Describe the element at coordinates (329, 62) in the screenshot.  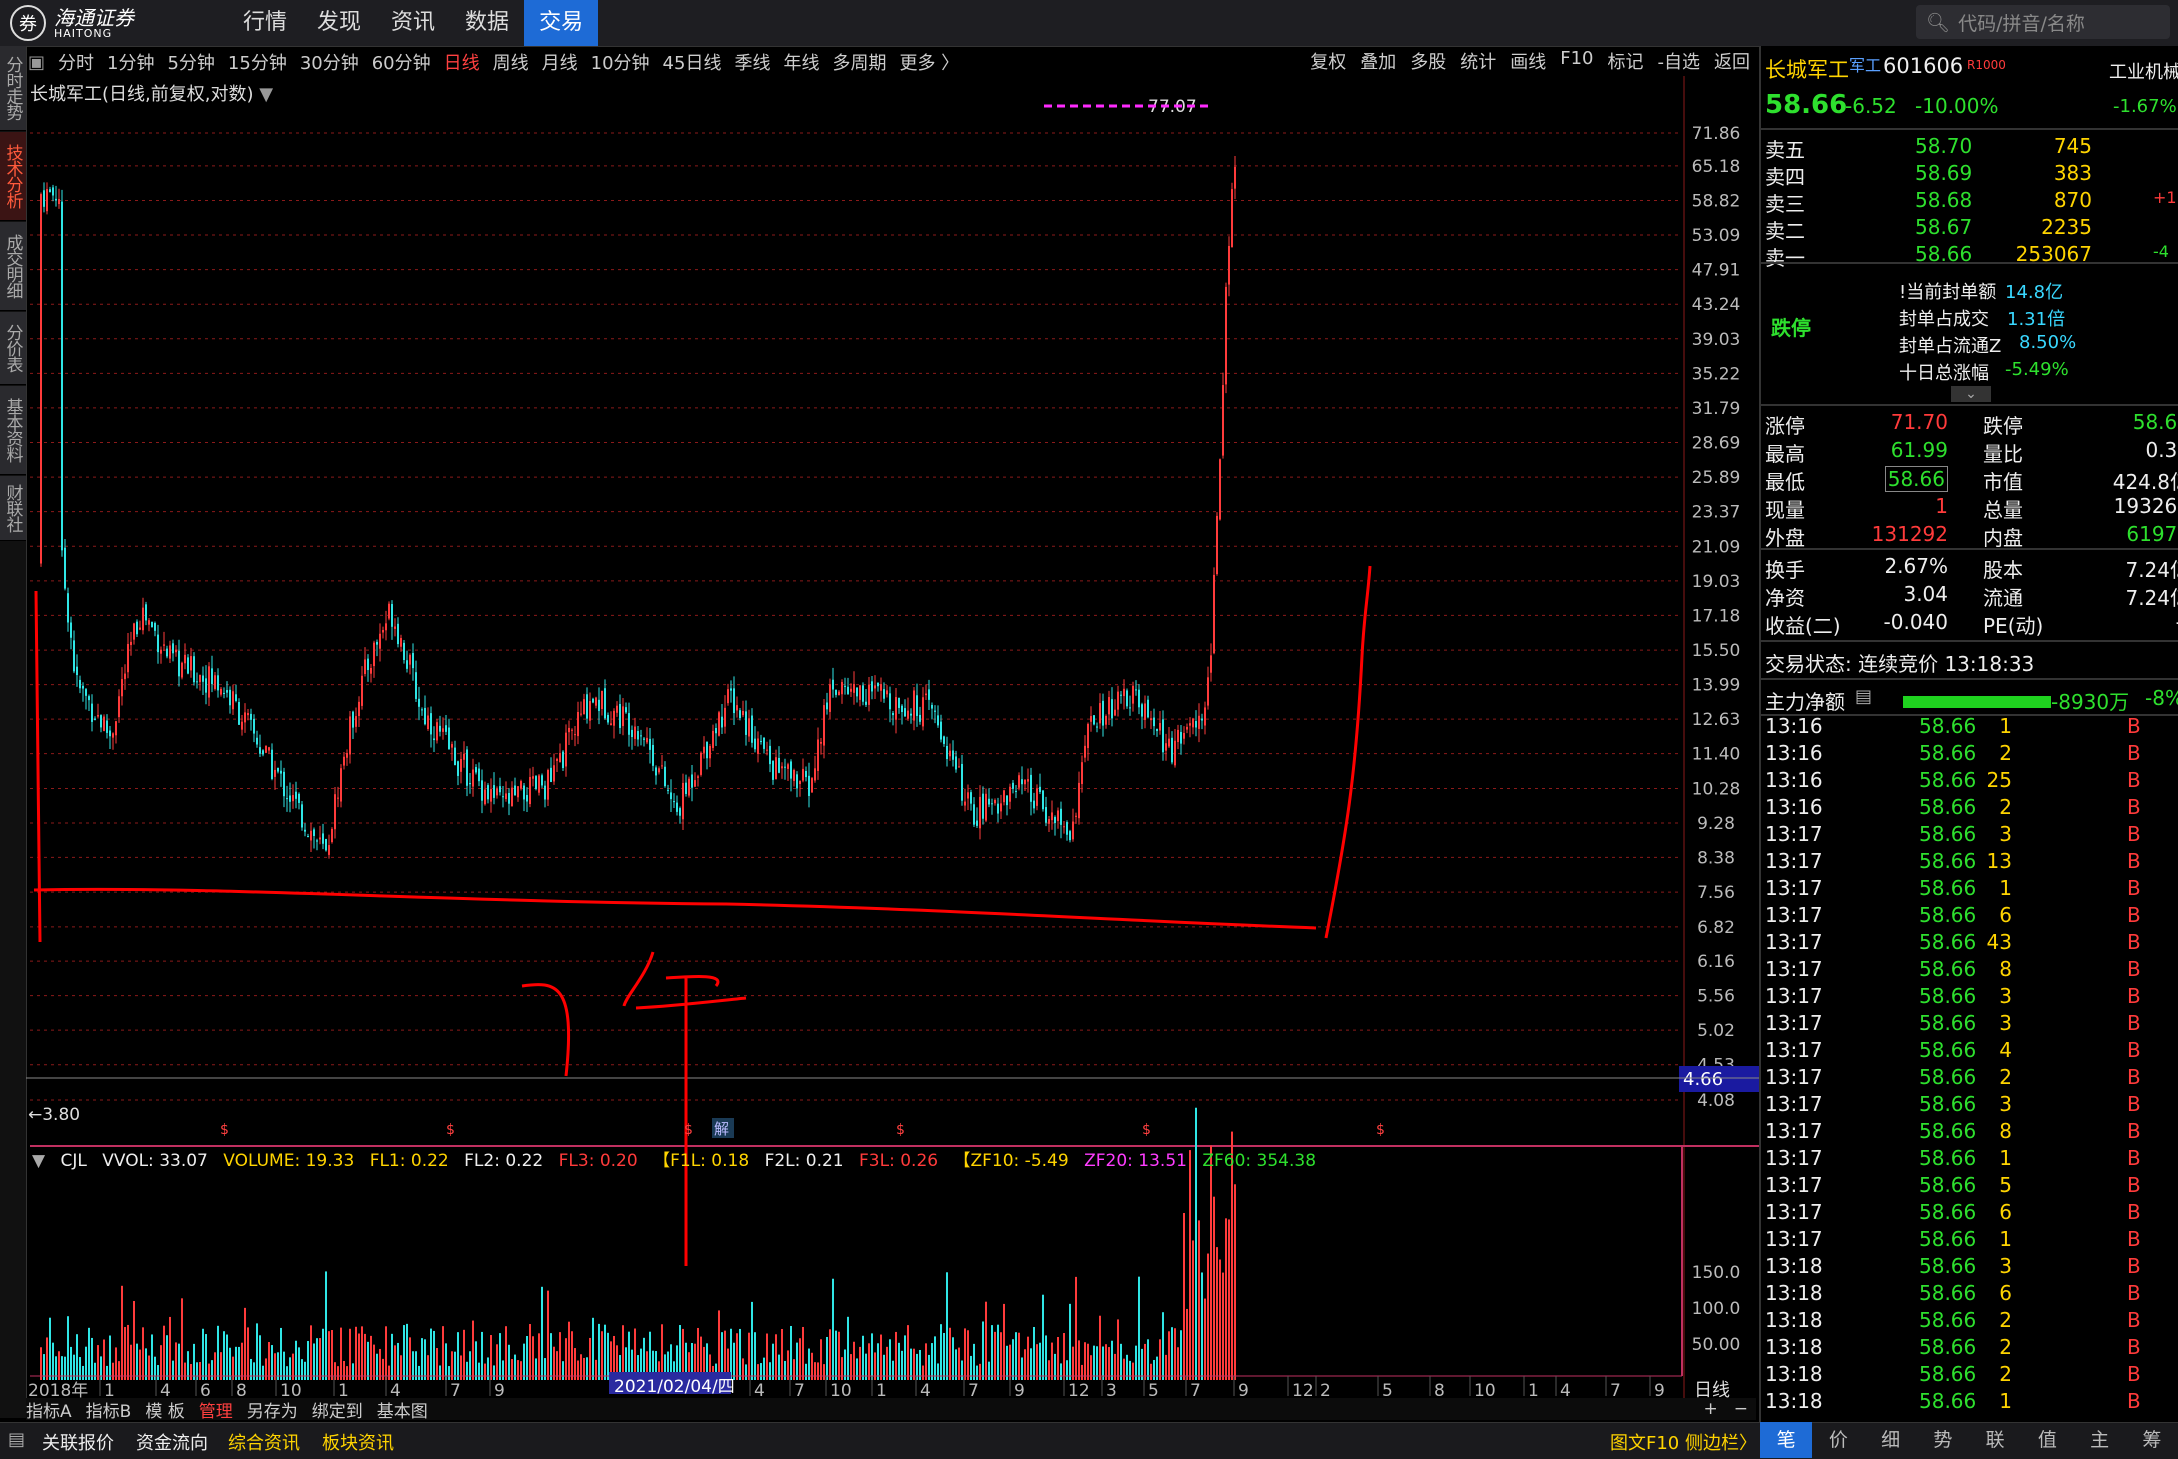
I see `period-4: 30分钟` at that location.